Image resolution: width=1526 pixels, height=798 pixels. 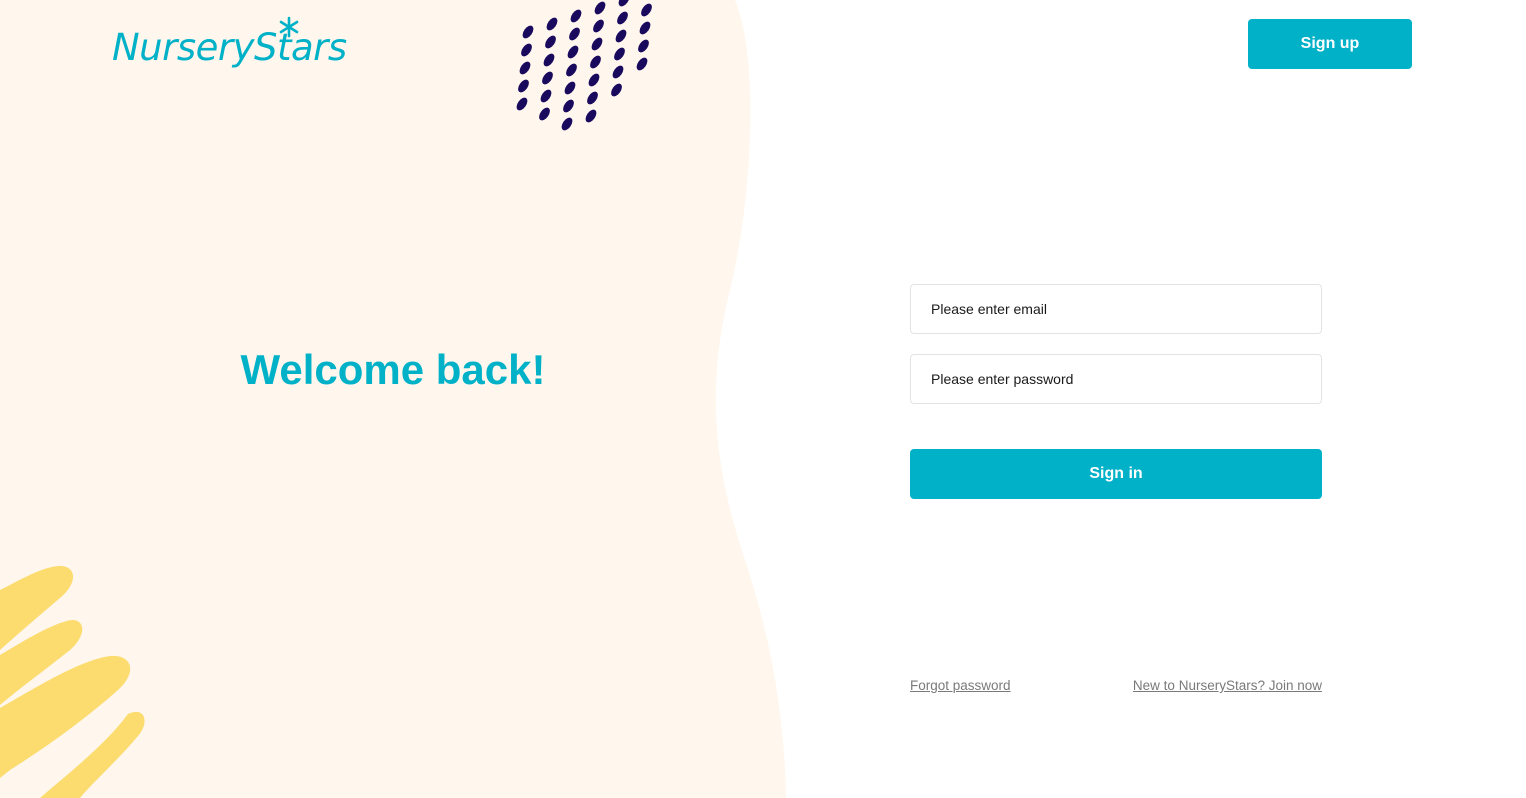 I want to click on join-now-link: New to NurseryStars? Join now, so click(x=1227, y=686).